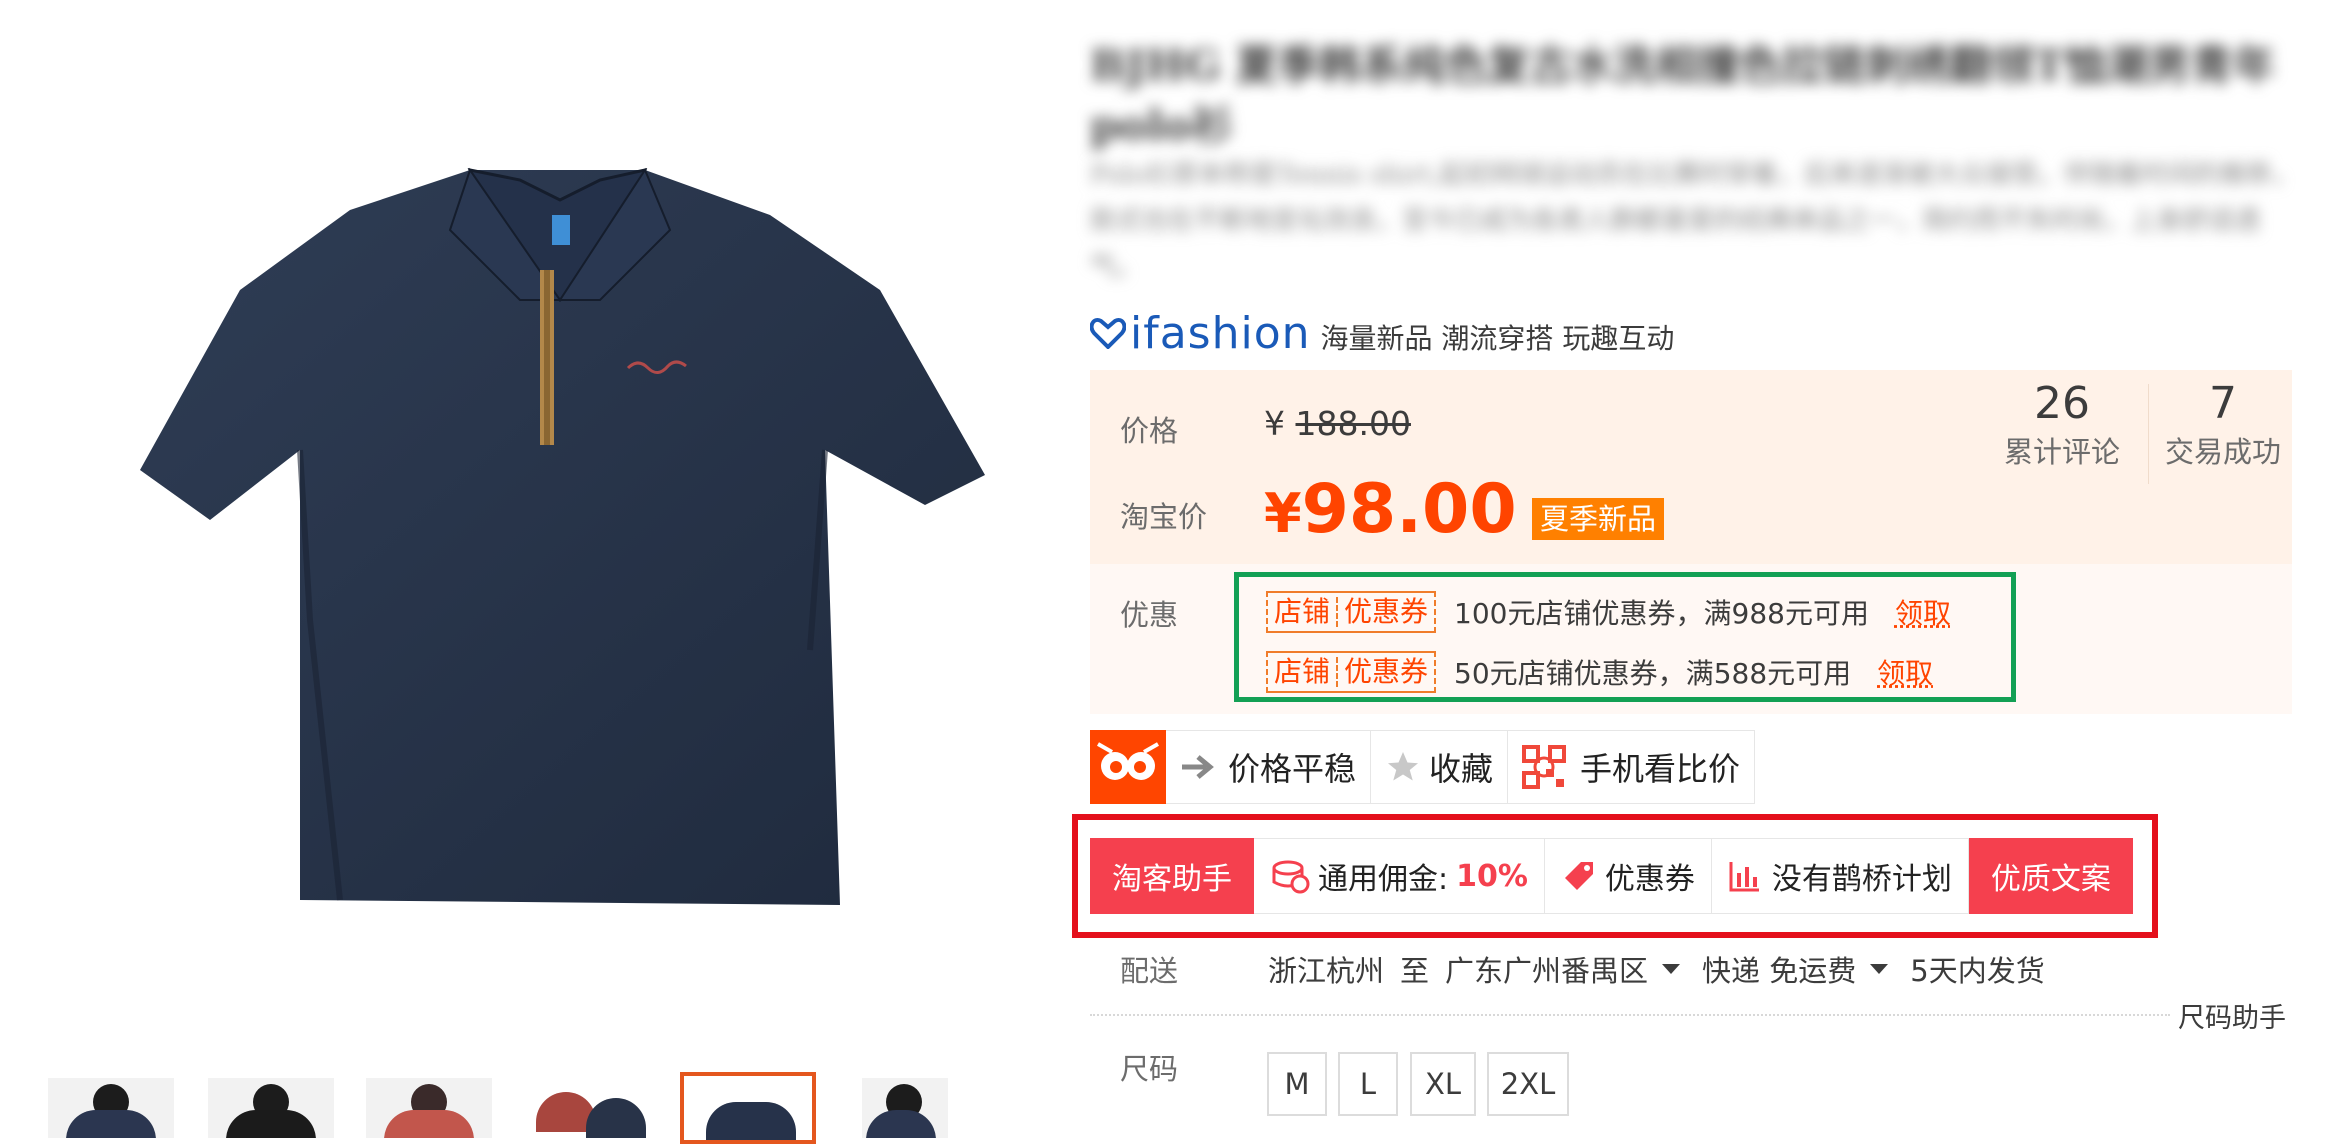 Image resolution: width=2325 pixels, height=1144 pixels. What do you see at coordinates (1661, 612) in the screenshot?
I see `coupon-description: 100元店铺优惠券，满988元可用` at bounding box center [1661, 612].